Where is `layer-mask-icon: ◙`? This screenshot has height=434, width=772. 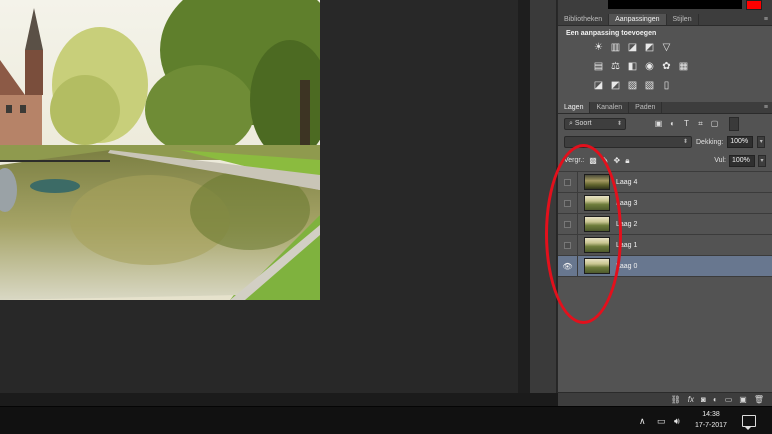 layer-mask-icon: ◙ is located at coordinates (703, 399).